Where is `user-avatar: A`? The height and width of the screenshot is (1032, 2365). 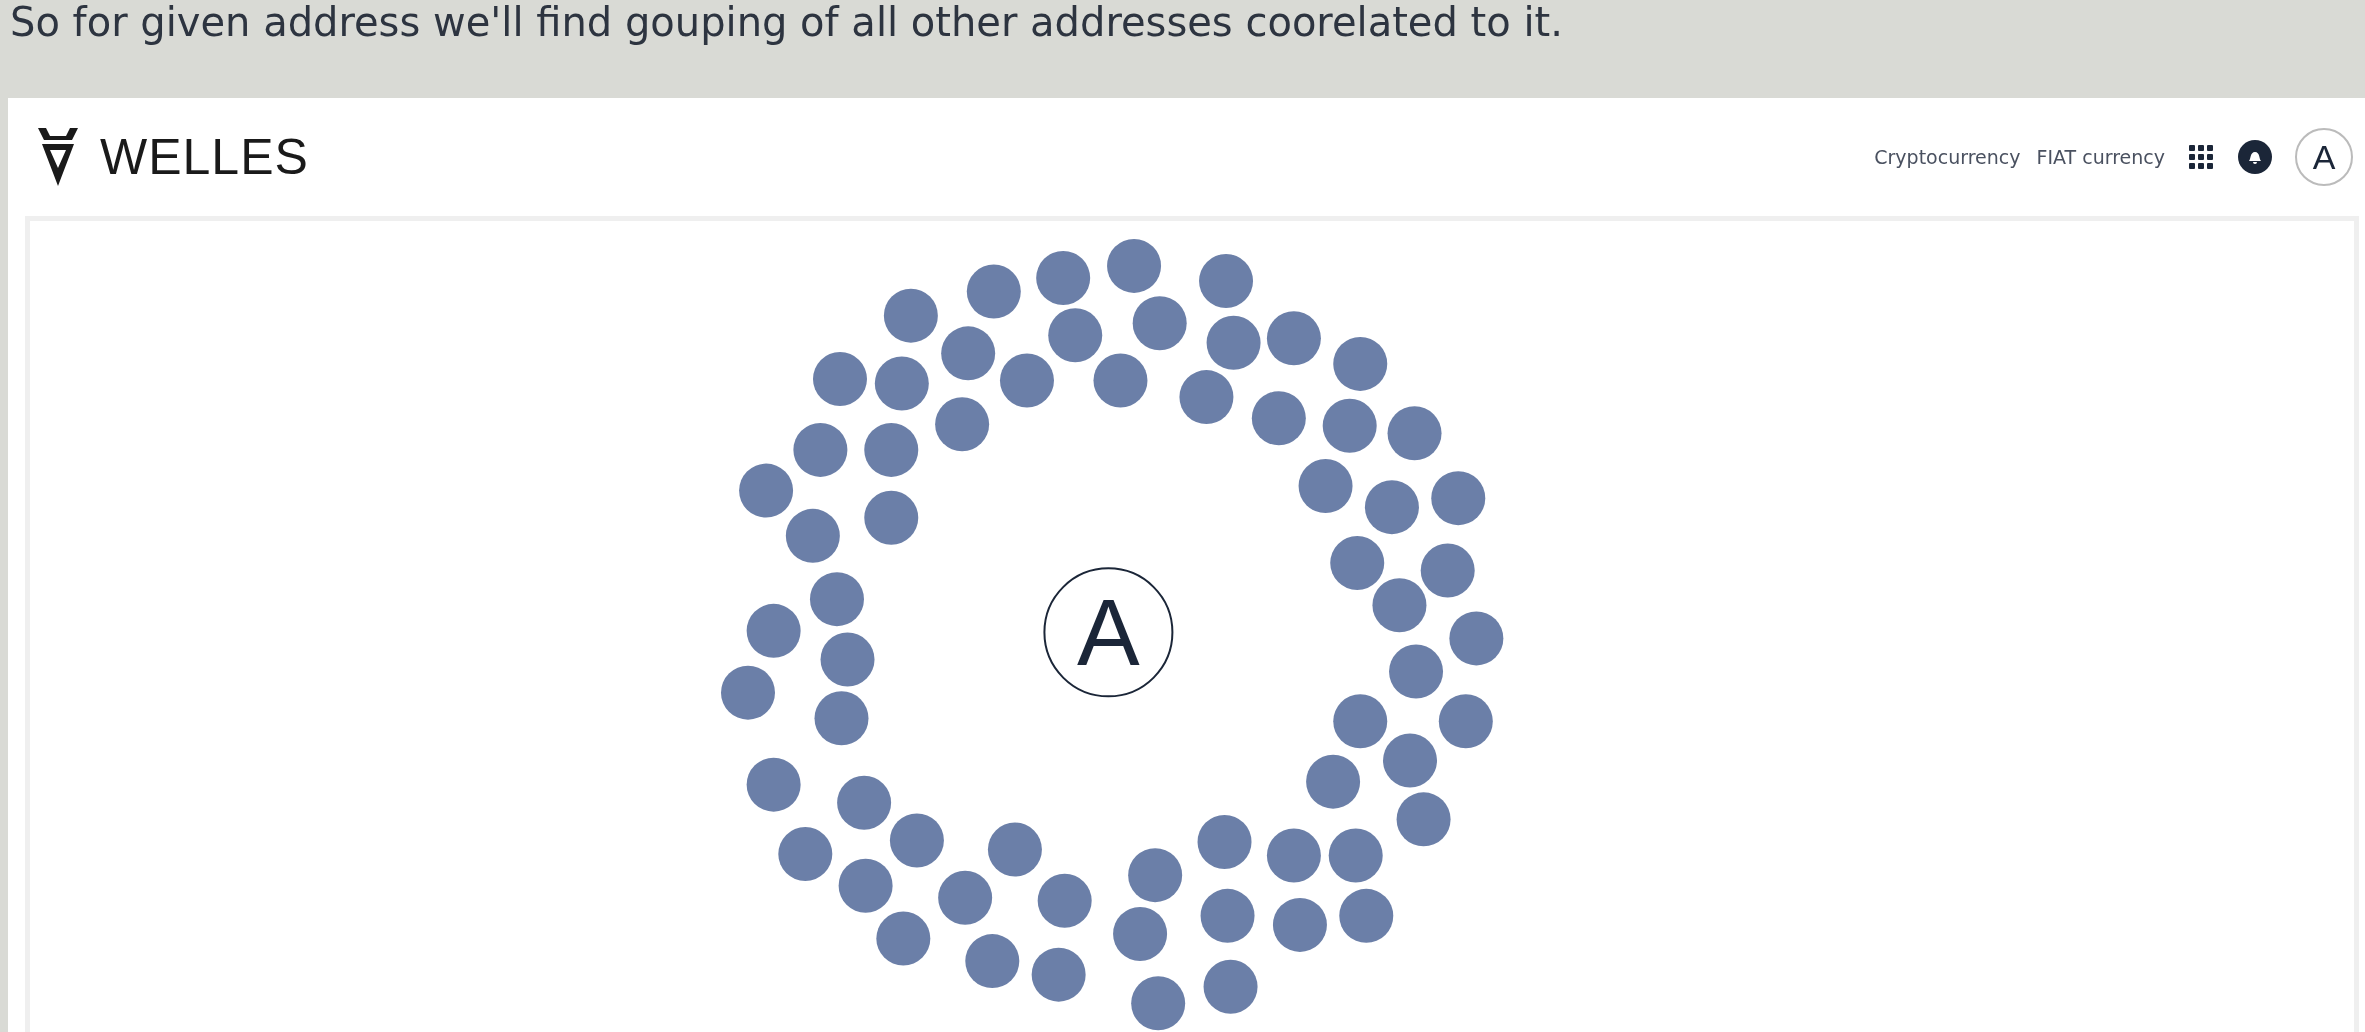 user-avatar: A is located at coordinates (2324, 157).